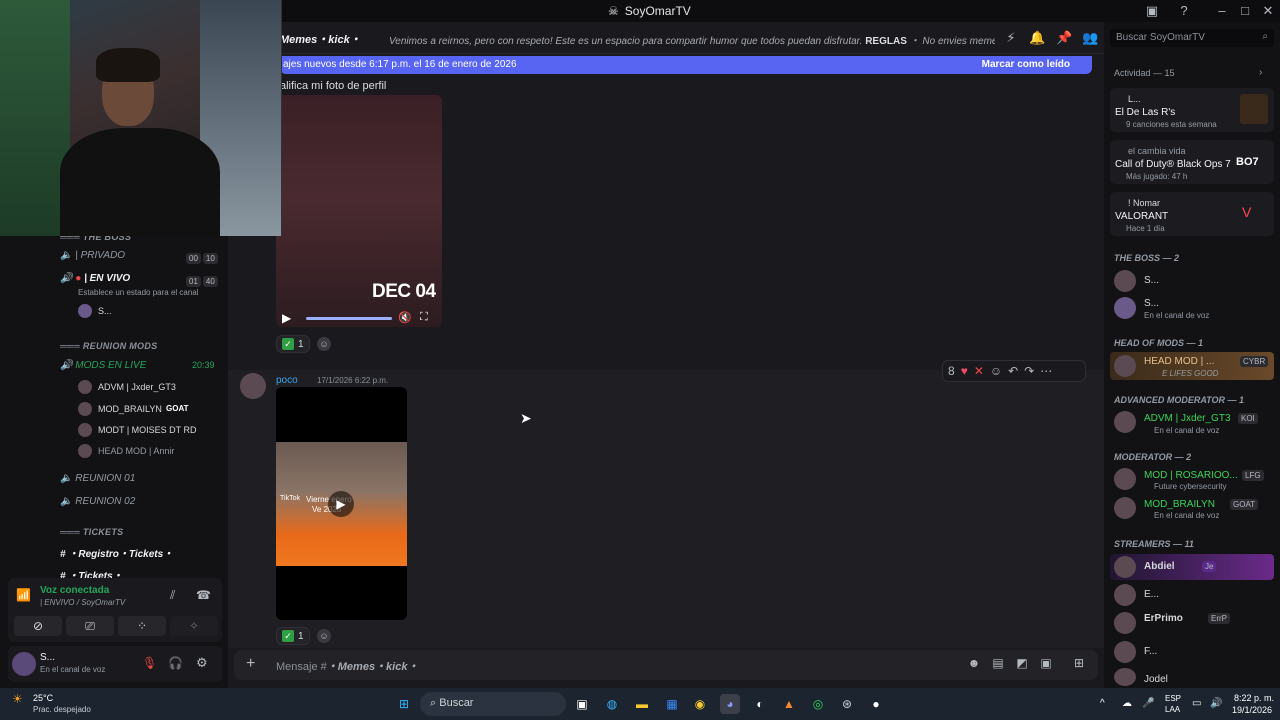 The image size is (1280, 720). What do you see at coordinates (95, 278) in the screenshot?
I see `channel-en-vivo: 🔊 ● | EN VIVO` at bounding box center [95, 278].